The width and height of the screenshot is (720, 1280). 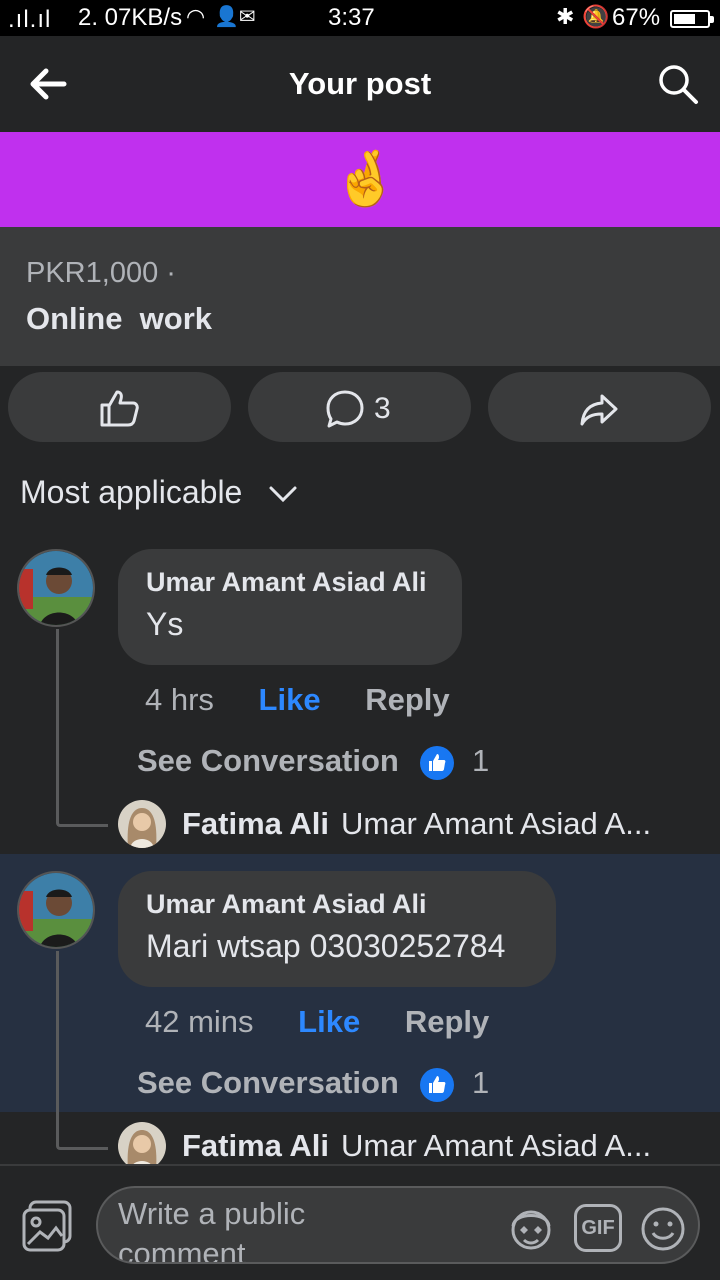 What do you see at coordinates (101, 273) in the screenshot?
I see `listing-price: PKR1,000 ·` at bounding box center [101, 273].